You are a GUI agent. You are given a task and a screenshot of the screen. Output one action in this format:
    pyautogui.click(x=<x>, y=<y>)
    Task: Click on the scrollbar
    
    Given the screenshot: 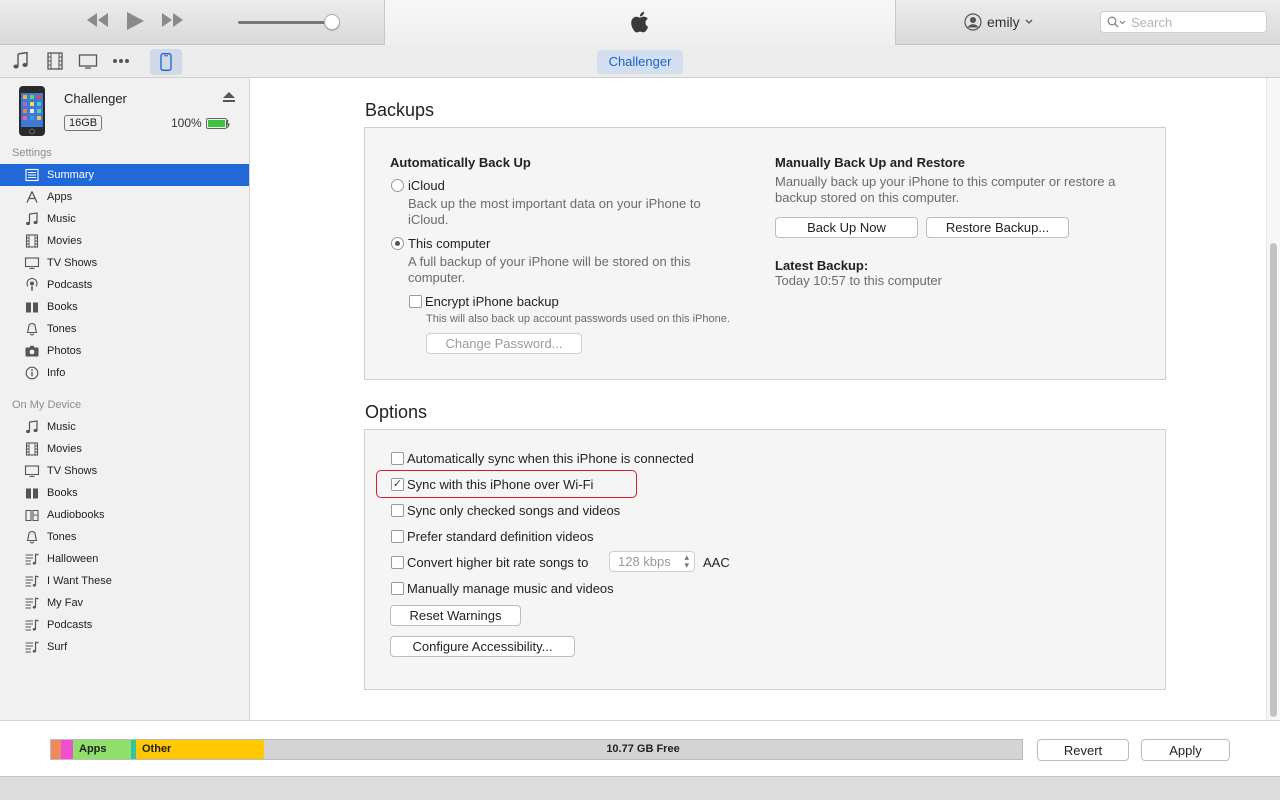 What is the action you would take?
    pyautogui.click(x=1273, y=399)
    